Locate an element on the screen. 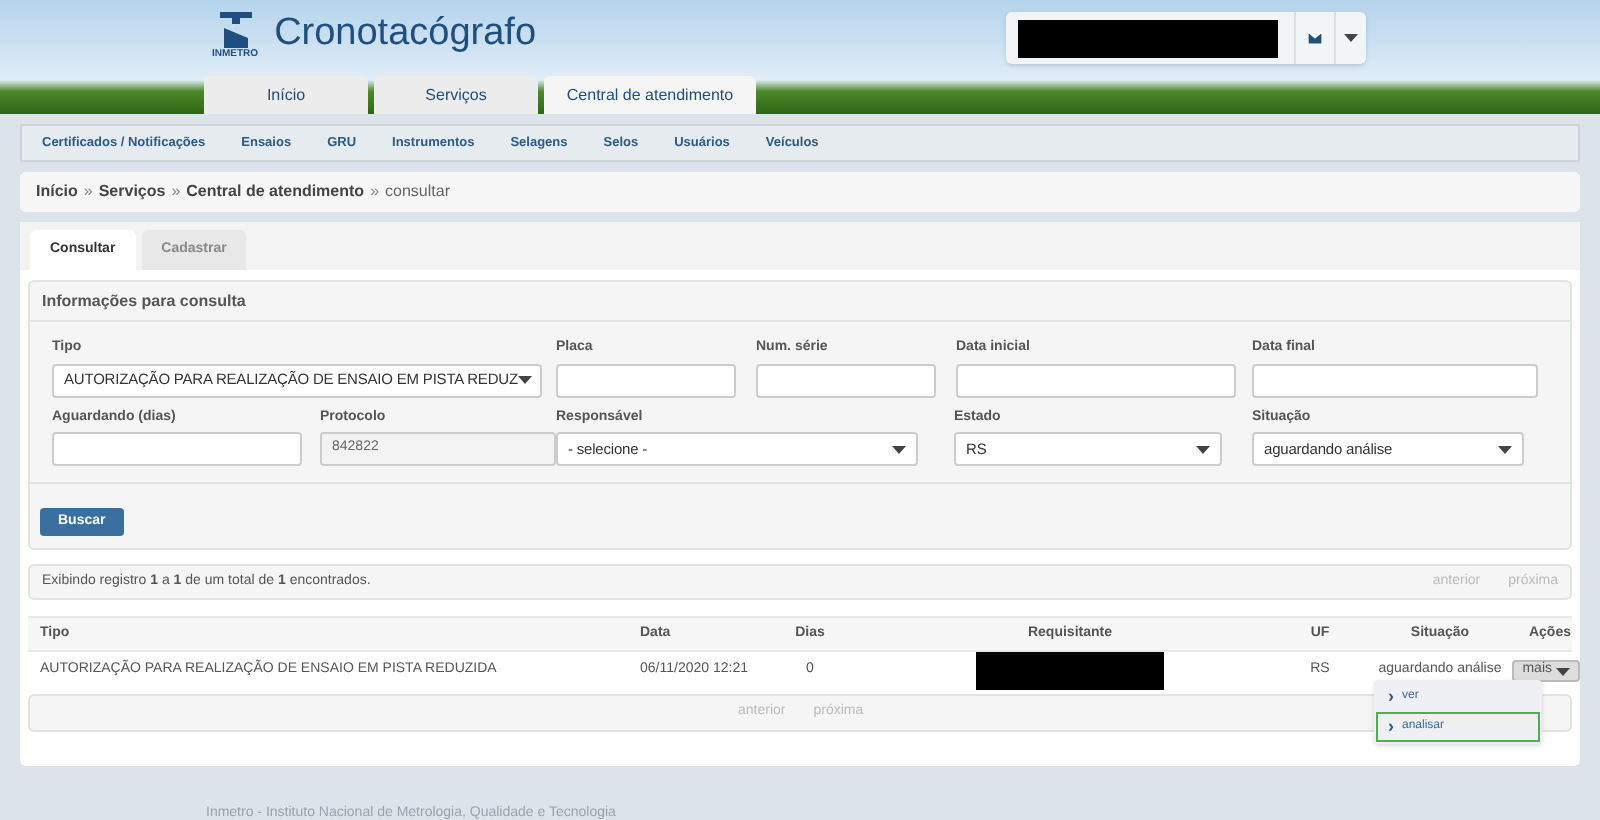 The image size is (1600, 820). breadcrumb-current: consultar is located at coordinates (417, 192).